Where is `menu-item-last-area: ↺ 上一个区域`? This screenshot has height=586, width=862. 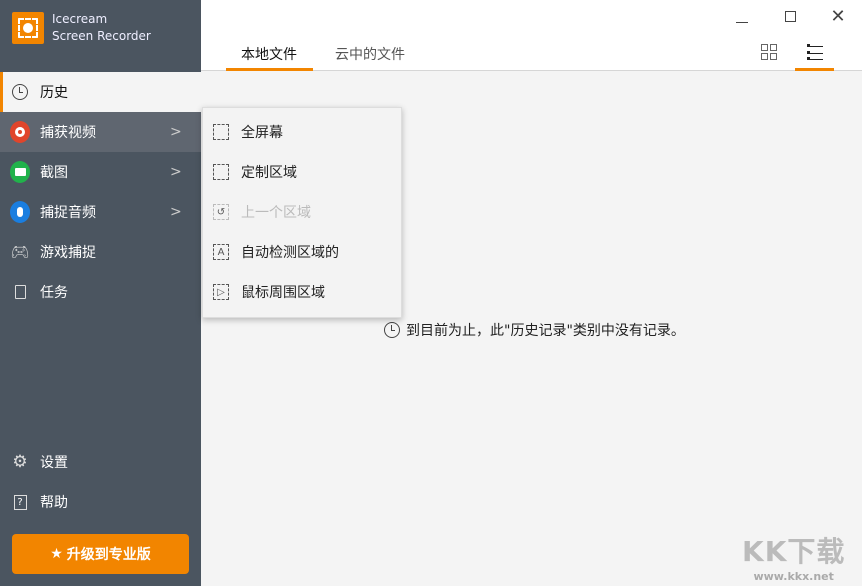 menu-item-last-area: ↺ 上一个区域 is located at coordinates (302, 212).